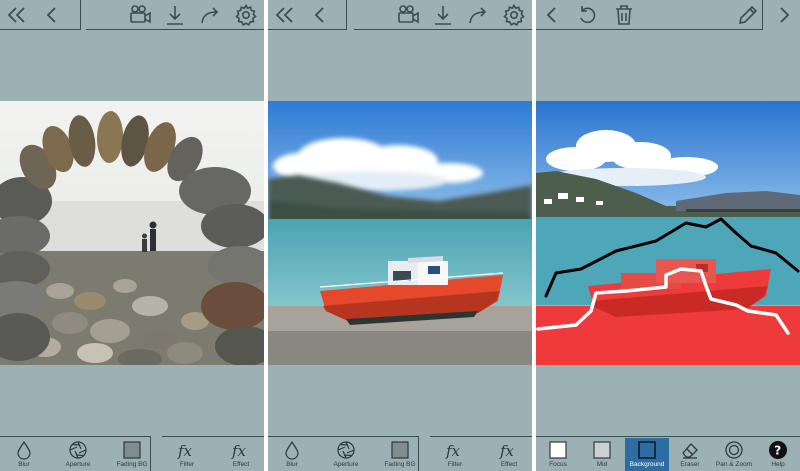 The image size is (800, 471). Describe the element at coordinates (690, 451) in the screenshot. I see `eraser-icon` at that location.